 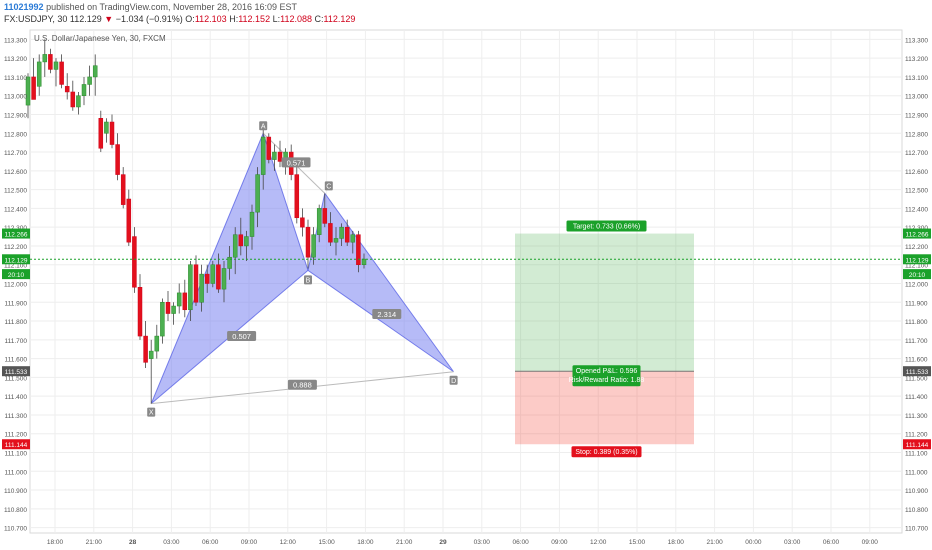 I want to click on pattern-ratio: 0.888, so click(x=302, y=384).